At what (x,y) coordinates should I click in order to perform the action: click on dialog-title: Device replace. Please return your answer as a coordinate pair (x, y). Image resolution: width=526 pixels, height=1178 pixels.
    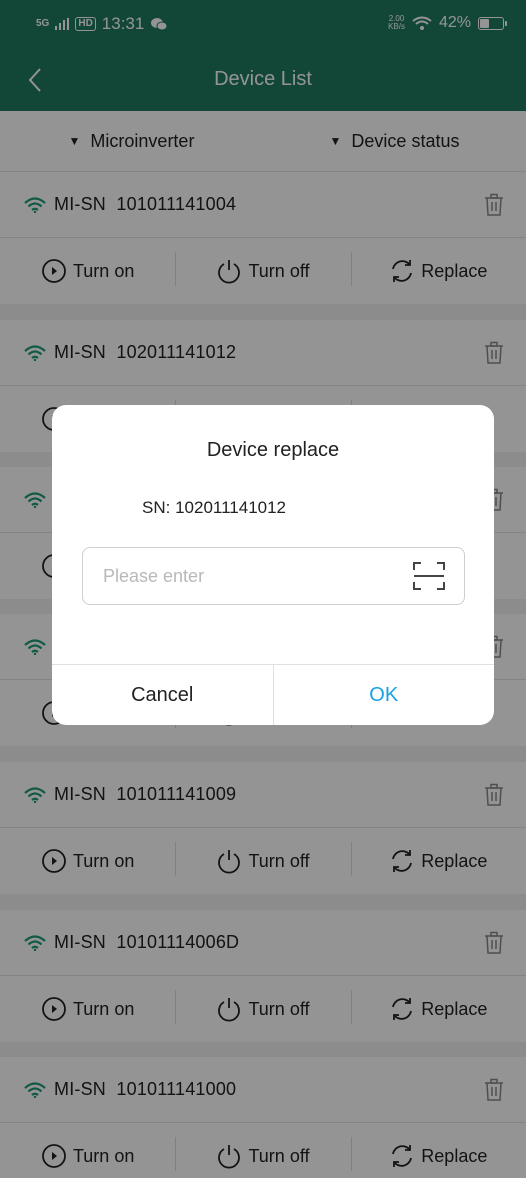
    Looking at the image, I should click on (273, 450).